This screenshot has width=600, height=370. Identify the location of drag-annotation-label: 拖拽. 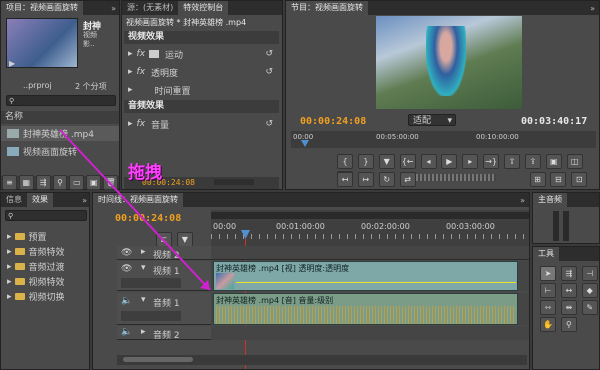
(145, 173).